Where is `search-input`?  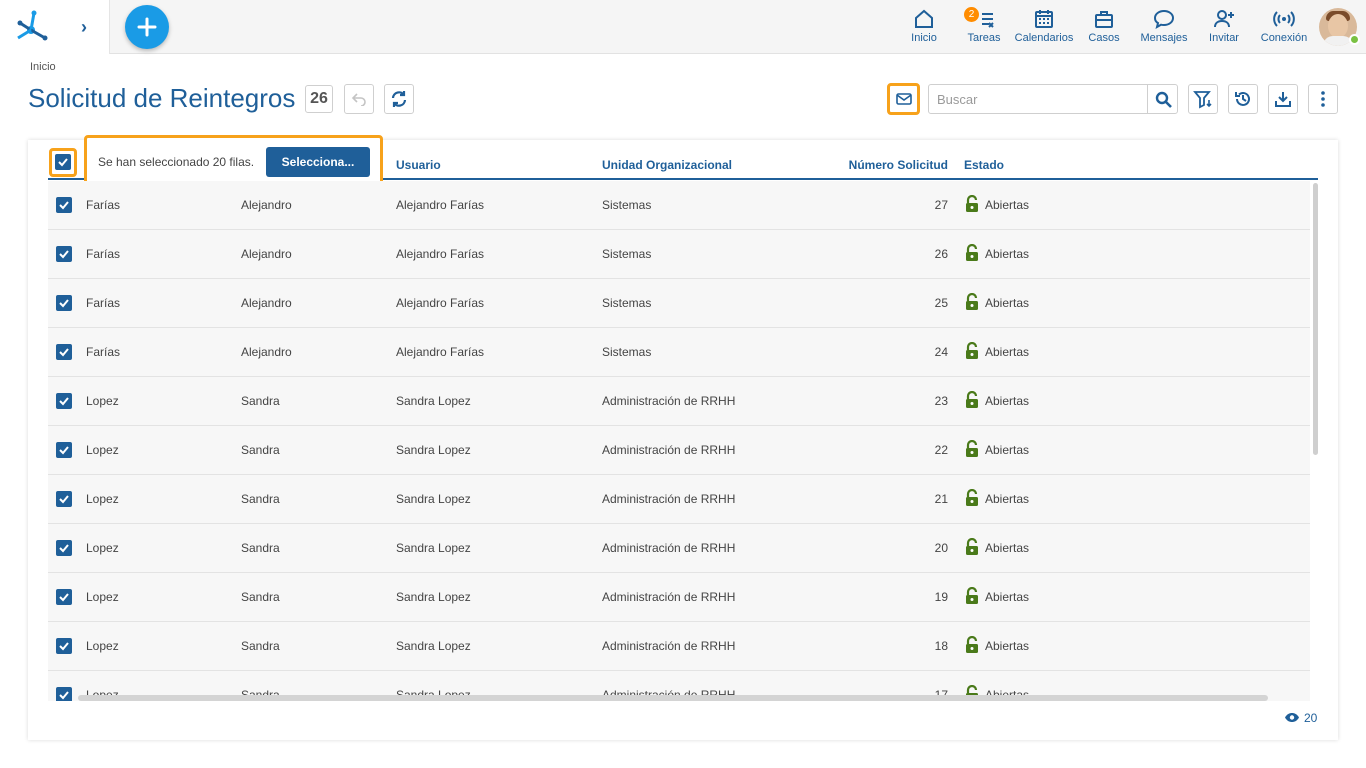 search-input is located at coordinates (1038, 99).